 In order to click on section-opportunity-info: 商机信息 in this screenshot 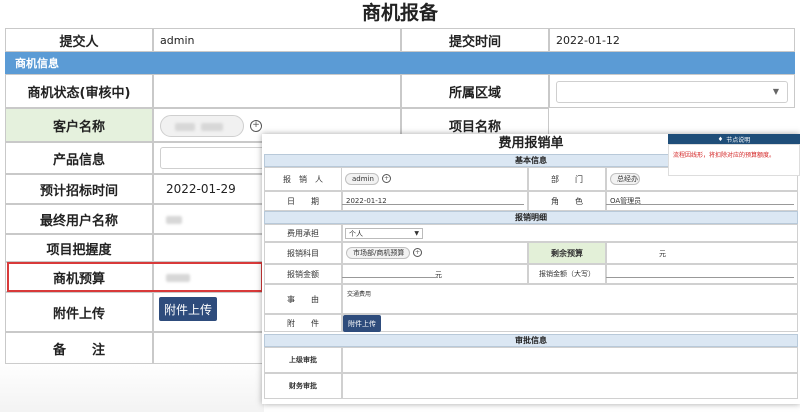, I will do `click(400, 63)`.